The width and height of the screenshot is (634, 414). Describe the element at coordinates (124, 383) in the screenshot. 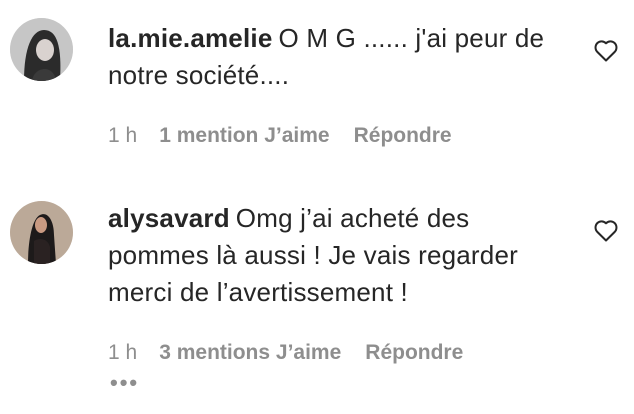

I see `more-options-icon: •••` at that location.